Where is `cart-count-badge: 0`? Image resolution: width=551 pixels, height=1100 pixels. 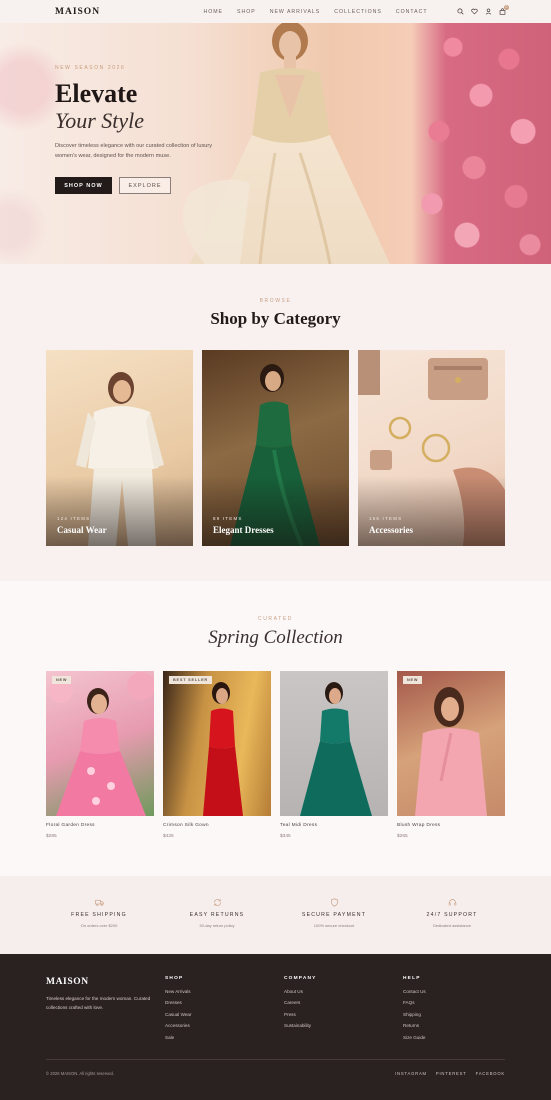
cart-count-badge: 0 is located at coordinates (506, 7).